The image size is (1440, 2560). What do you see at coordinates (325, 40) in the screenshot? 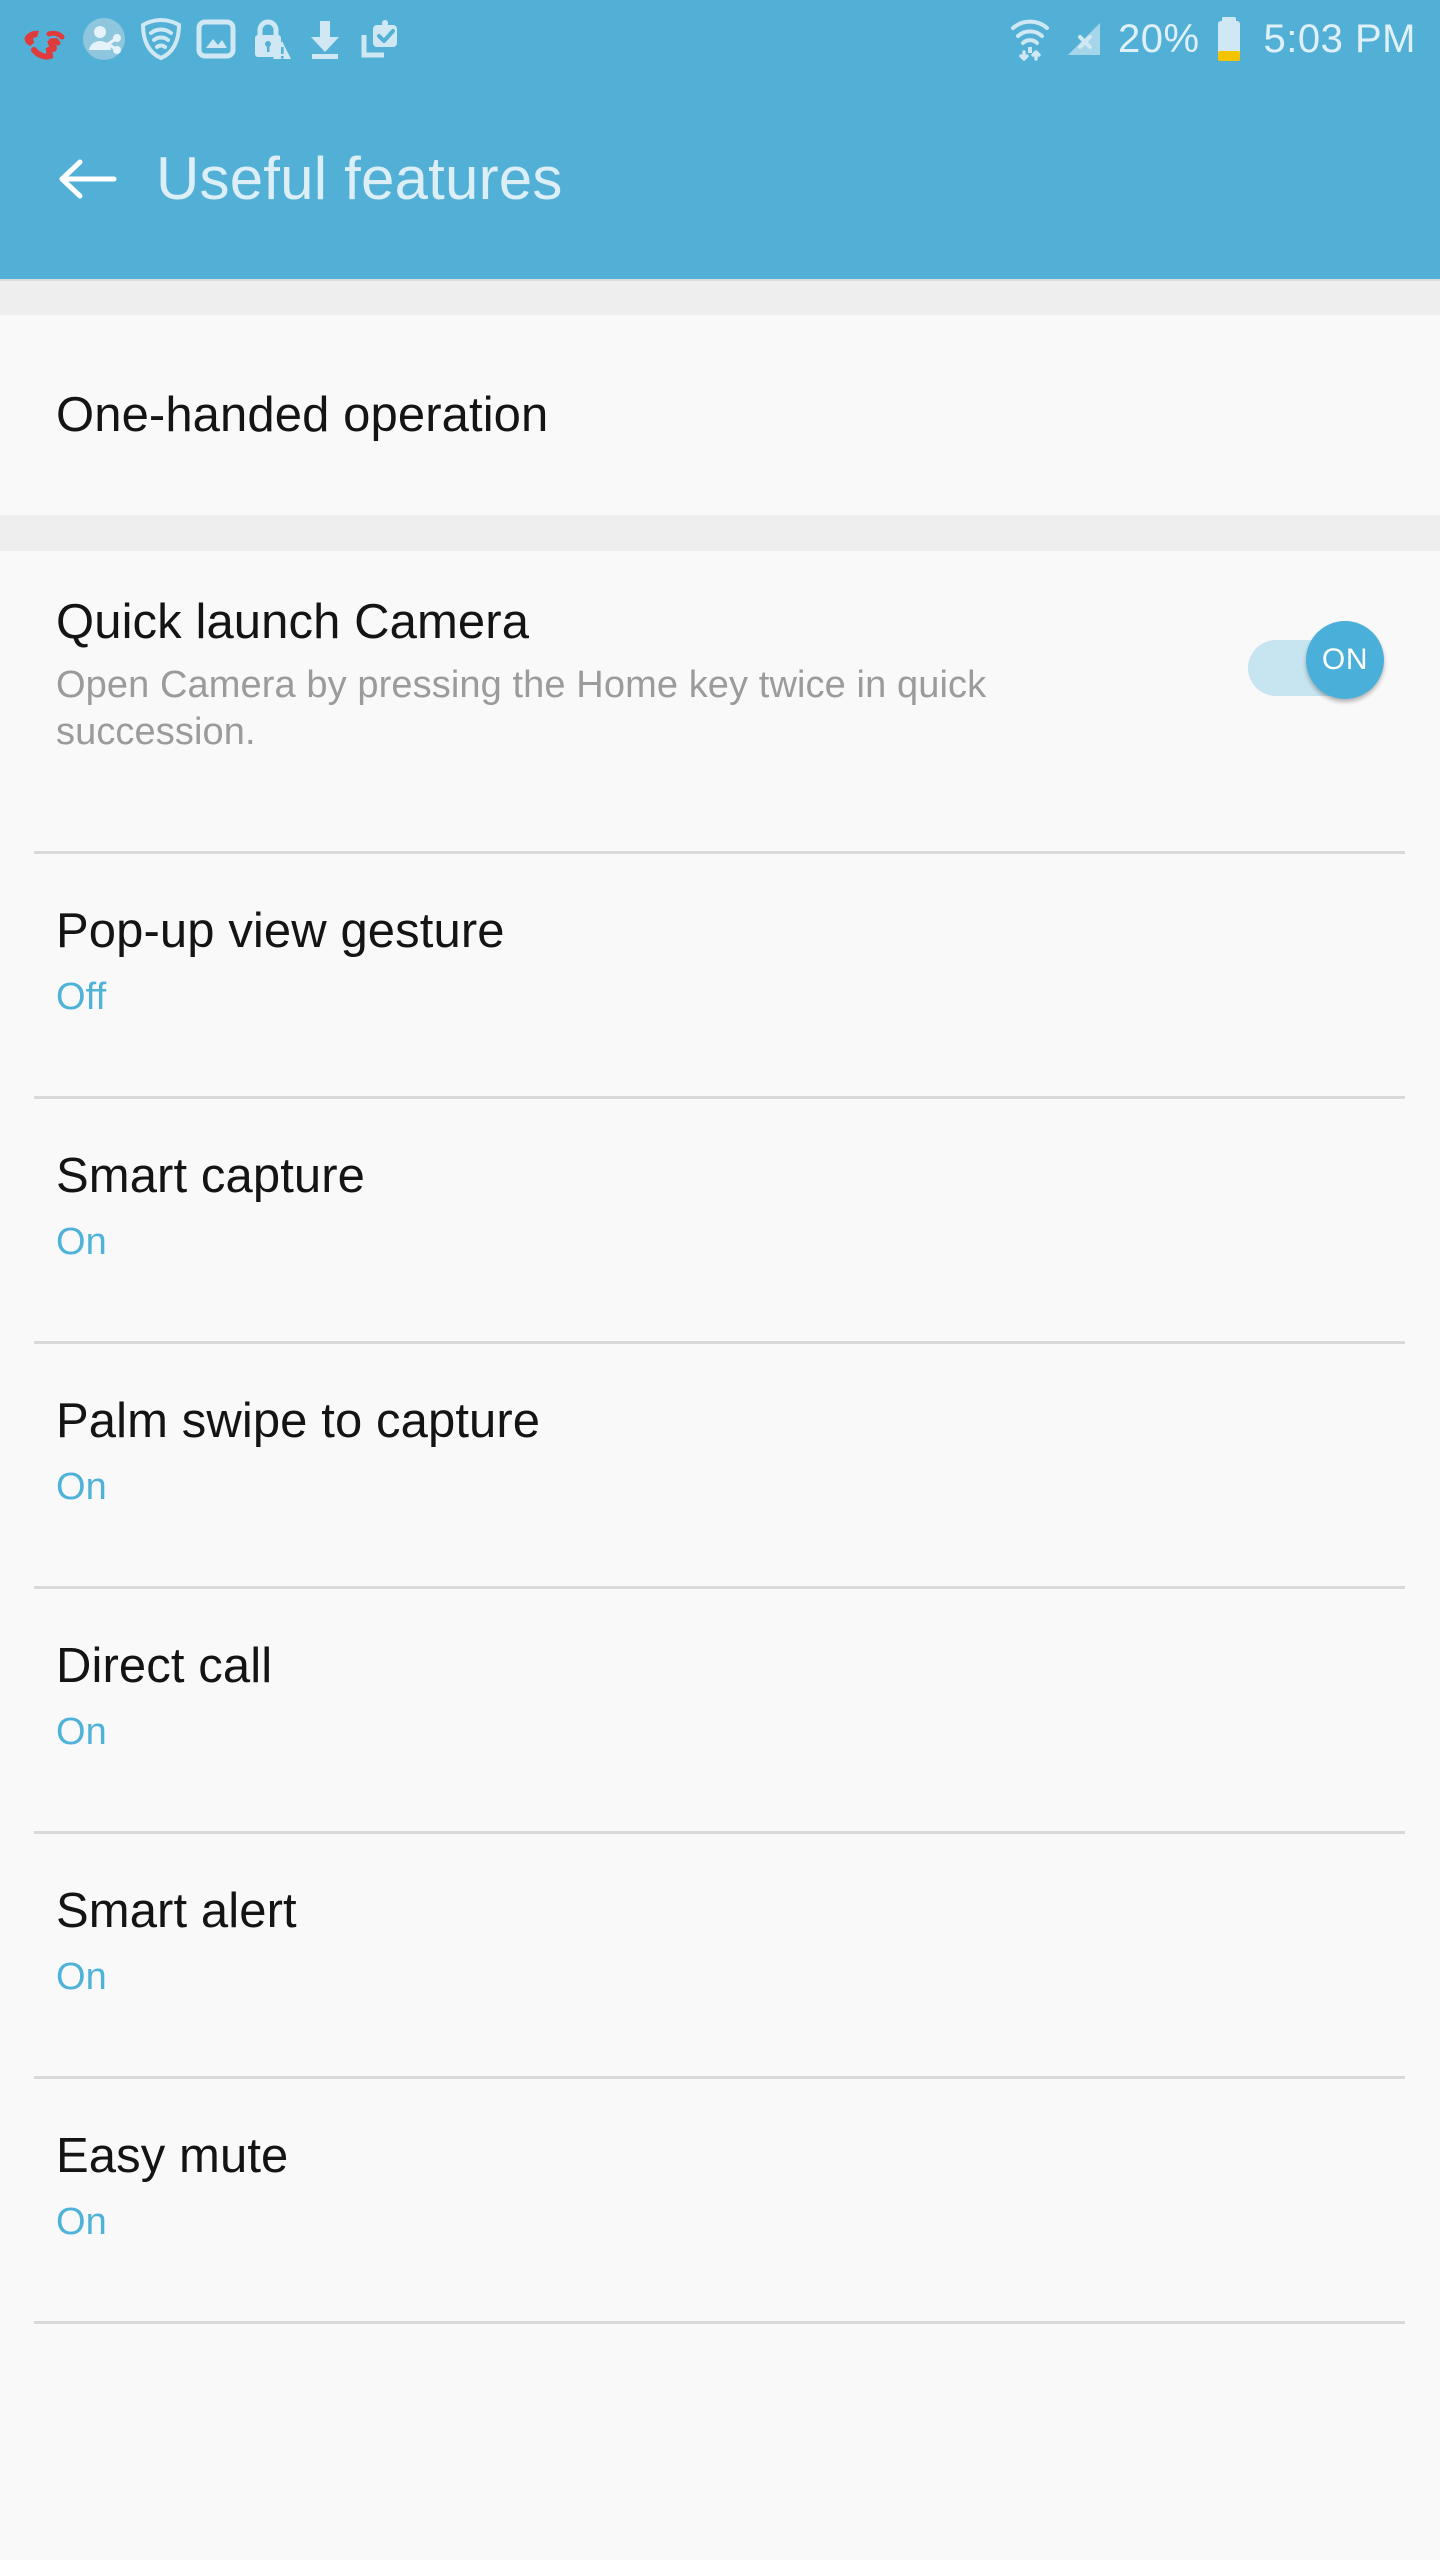
I see `download-icon` at bounding box center [325, 40].